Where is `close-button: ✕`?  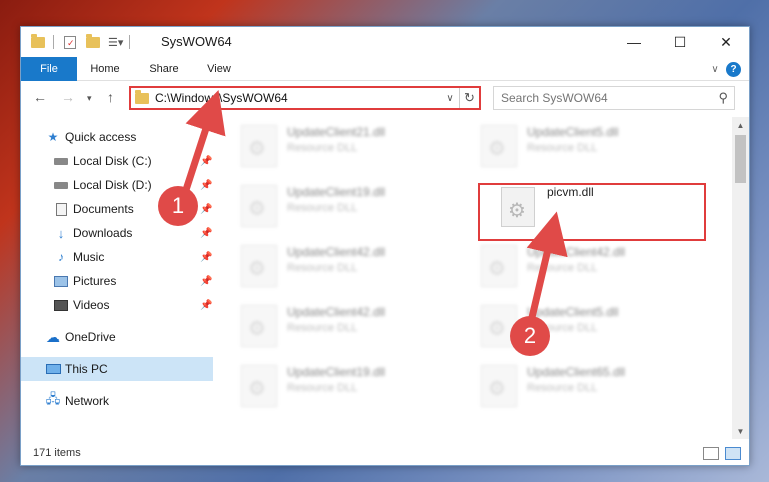
close-button: ✕ is located at coordinates (726, 42).